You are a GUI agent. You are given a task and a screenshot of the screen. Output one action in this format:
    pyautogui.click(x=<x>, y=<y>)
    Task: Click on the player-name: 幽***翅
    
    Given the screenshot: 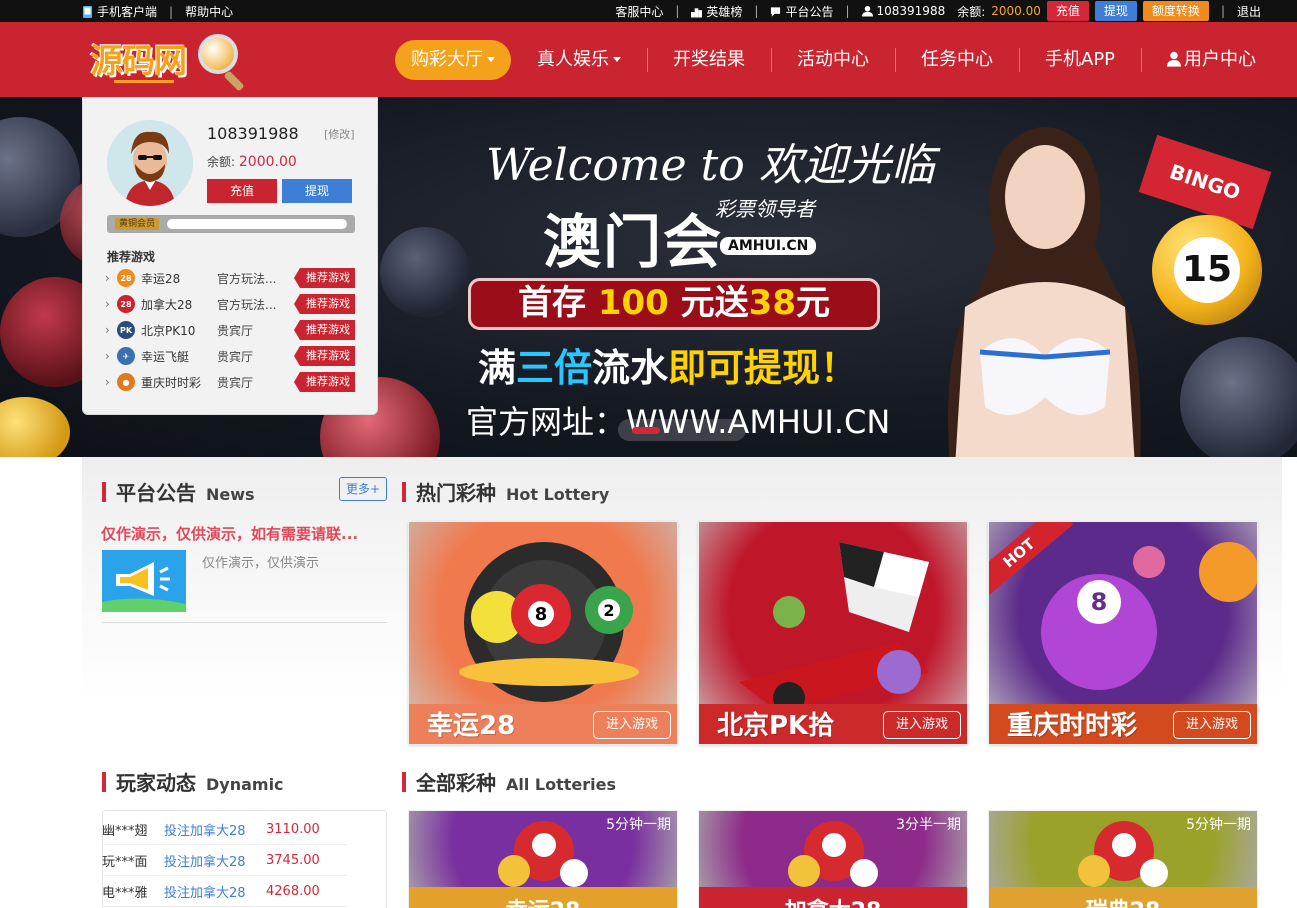 What is the action you would take?
    pyautogui.click(x=125, y=831)
    